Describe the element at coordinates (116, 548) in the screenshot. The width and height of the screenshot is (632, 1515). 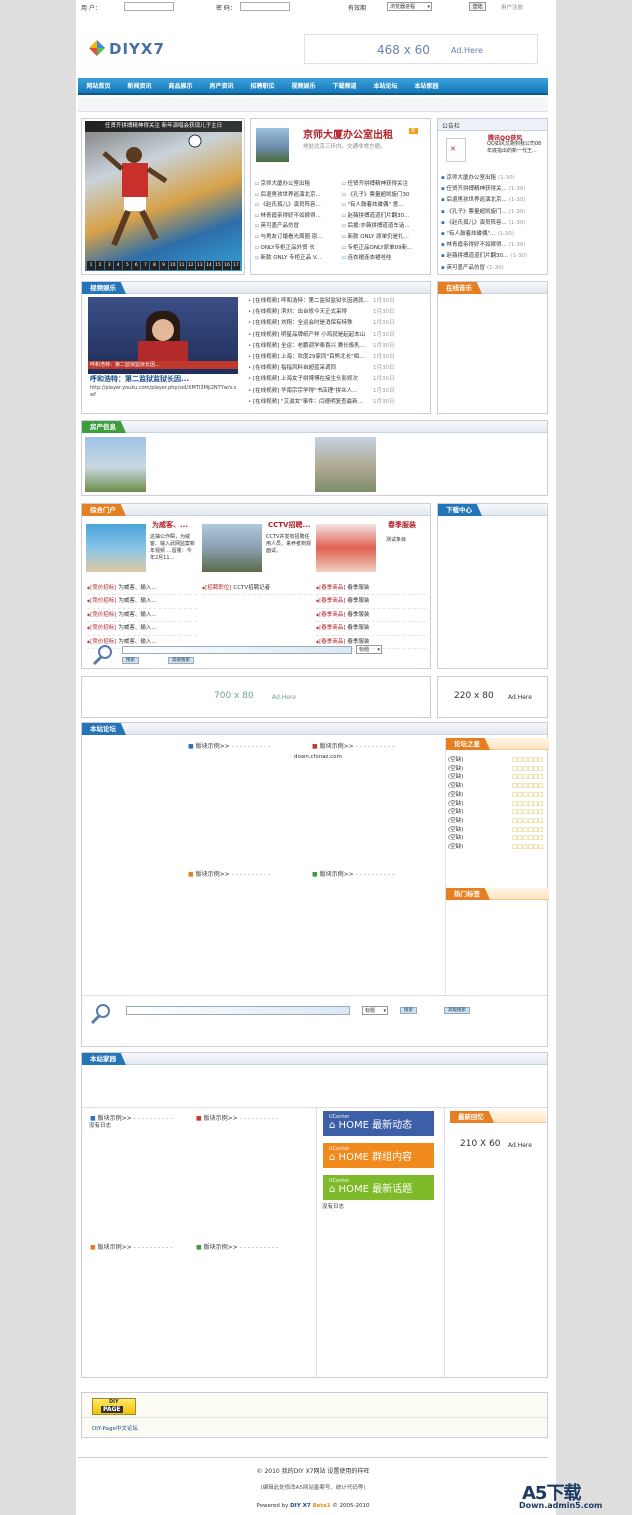
I see `portal-card-1-image` at that location.